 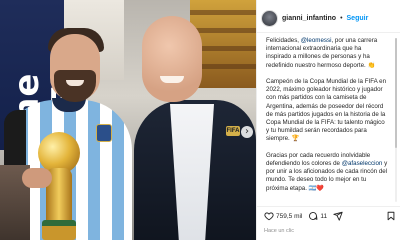 I want to click on likes-count: 759,5 mil, so click(x=289, y=216).